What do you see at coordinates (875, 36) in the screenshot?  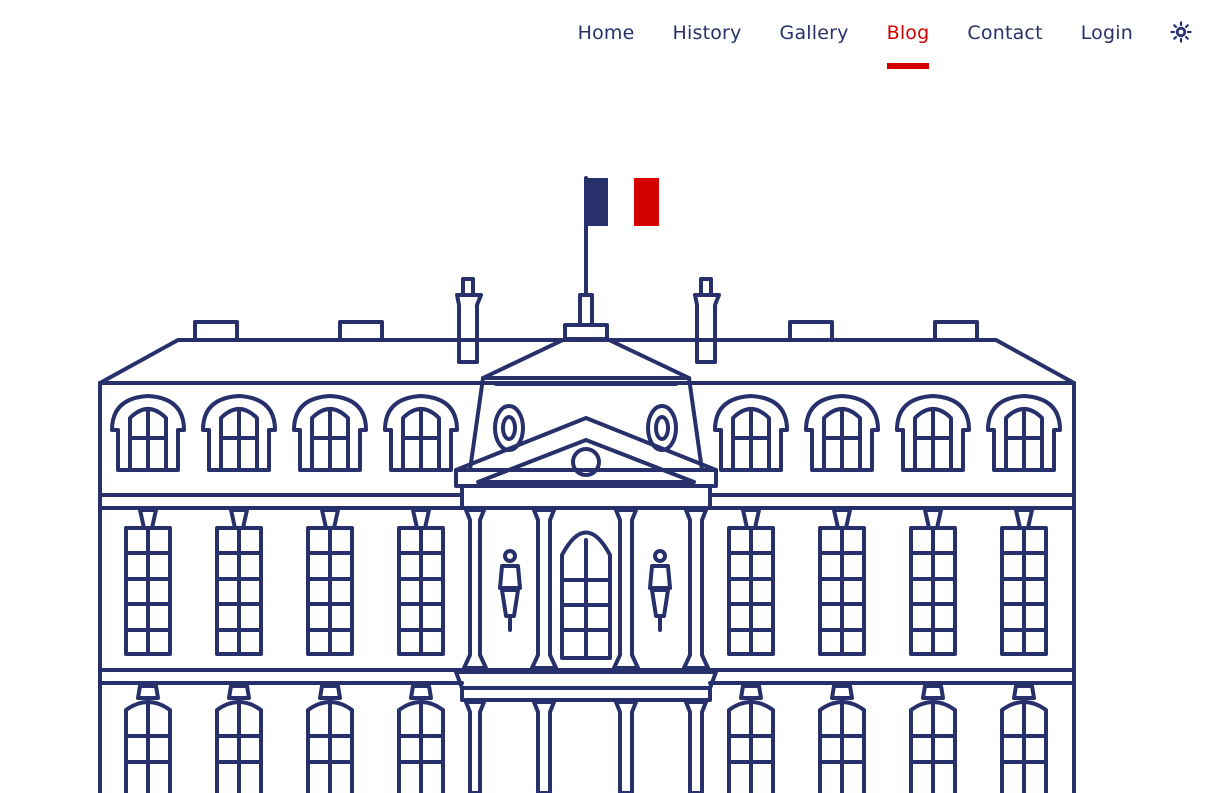 I see `main-navigation: Home History Gallery Blog Contact Login` at bounding box center [875, 36].